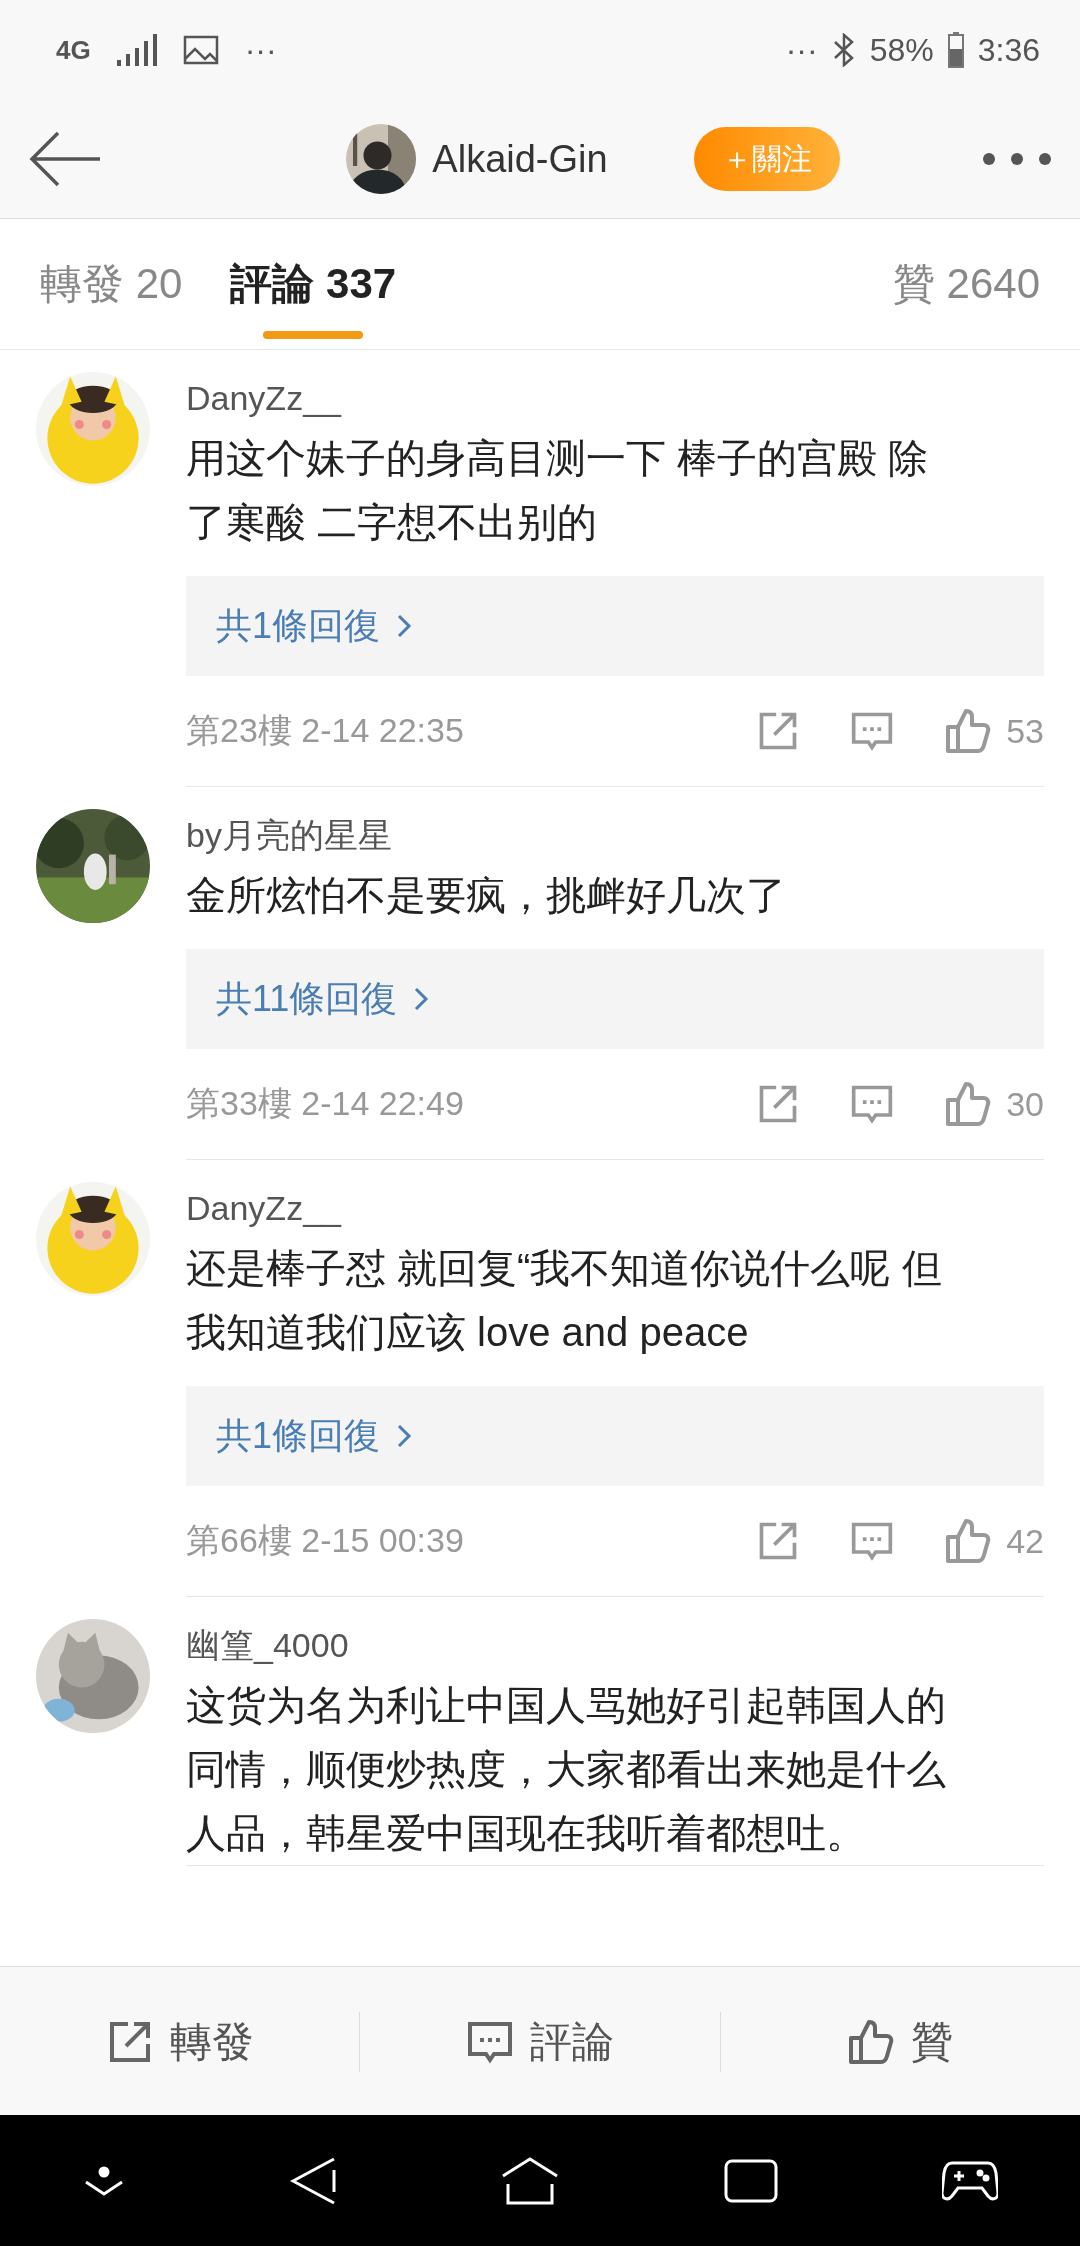 The height and width of the screenshot is (2246, 1080). Describe the element at coordinates (111, 284) in the screenshot. I see `tab: 轉發 20` at that location.